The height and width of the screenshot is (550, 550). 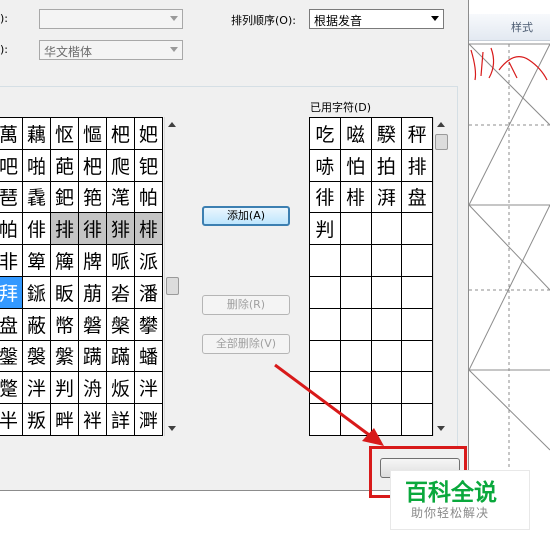 I want to click on used-char-cell: 徘, so click(x=325, y=197).